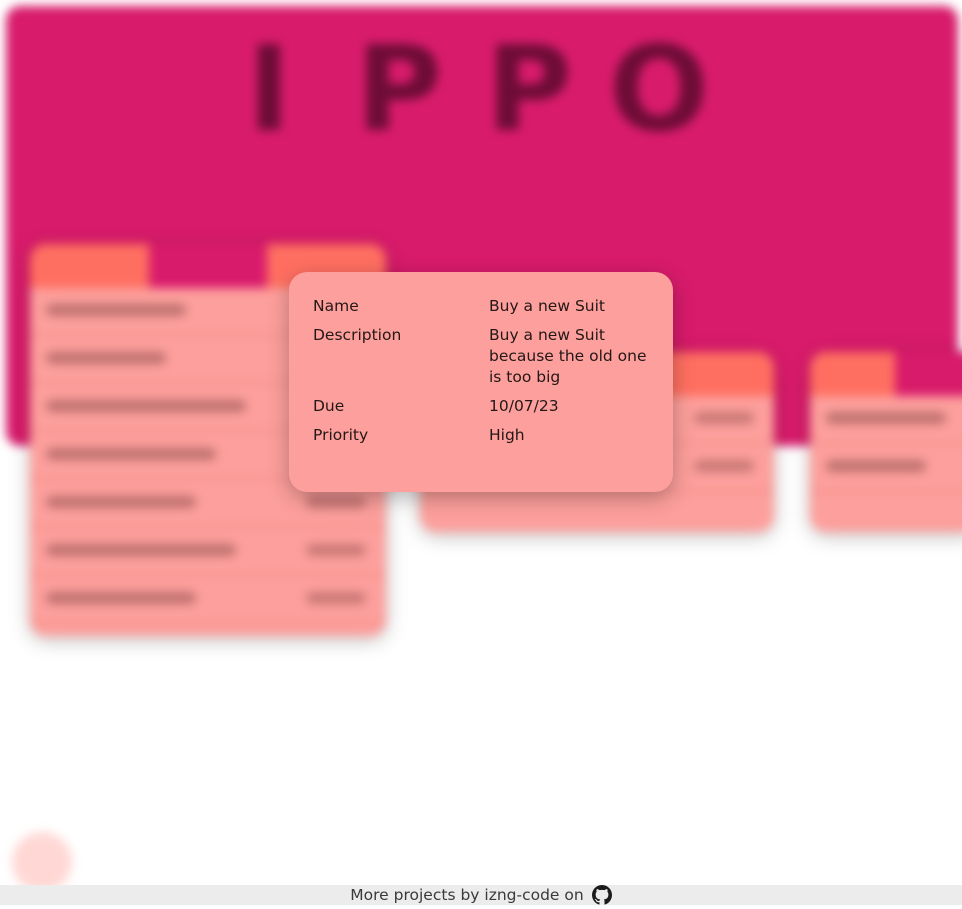 The height and width of the screenshot is (909, 962). Describe the element at coordinates (481, 306) in the screenshot. I see `task-name-row: Name Buy a new Suit` at that location.